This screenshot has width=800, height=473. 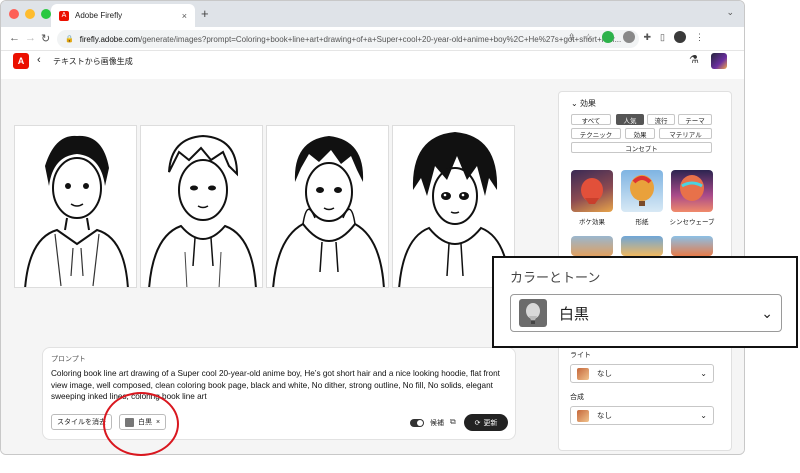 What do you see at coordinates (604, 415) in the screenshot?
I see `composite-value: なし` at bounding box center [604, 415].